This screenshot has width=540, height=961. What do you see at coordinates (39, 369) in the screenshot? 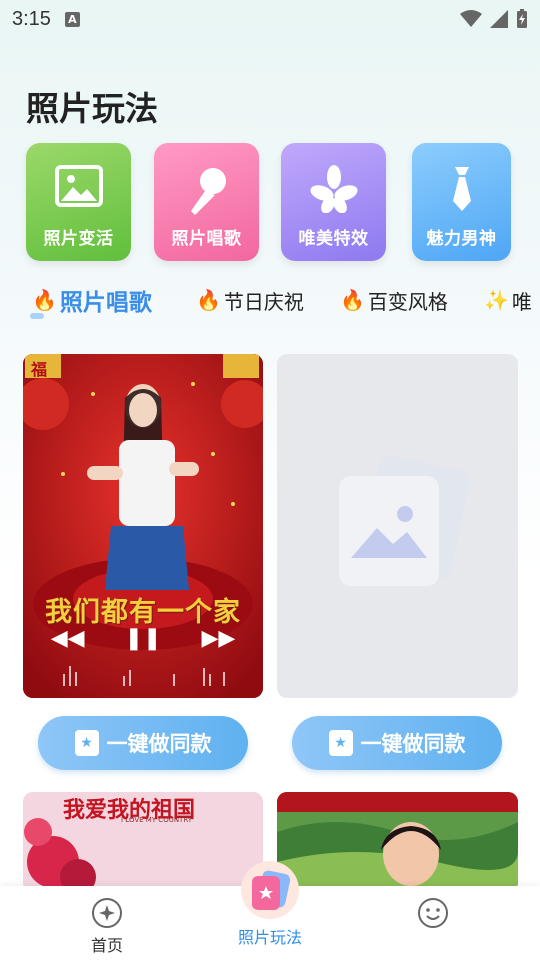
I see `fu-badge-left: 福` at bounding box center [39, 369].